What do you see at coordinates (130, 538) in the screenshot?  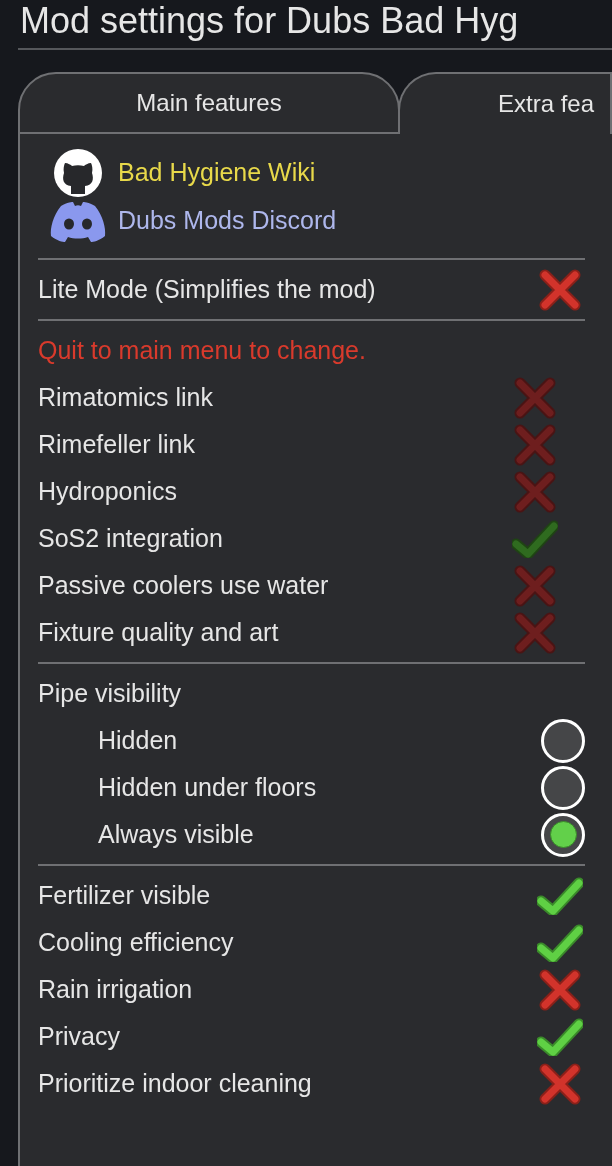 I see `setting-label: SoS2 integration` at bounding box center [130, 538].